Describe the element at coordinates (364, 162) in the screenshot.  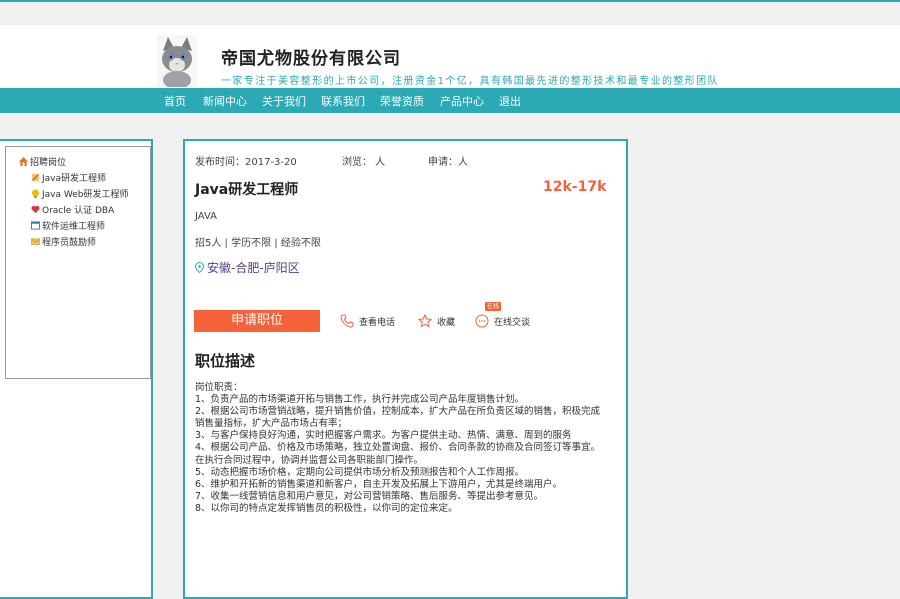
I see `view-count: 浏览： 人` at that location.